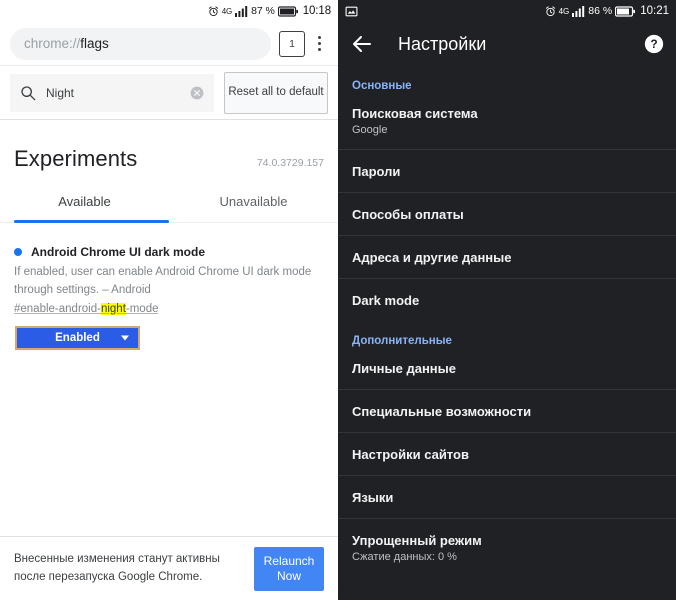  I want to click on settings-row-privacy: Личные данные, so click(507, 368).